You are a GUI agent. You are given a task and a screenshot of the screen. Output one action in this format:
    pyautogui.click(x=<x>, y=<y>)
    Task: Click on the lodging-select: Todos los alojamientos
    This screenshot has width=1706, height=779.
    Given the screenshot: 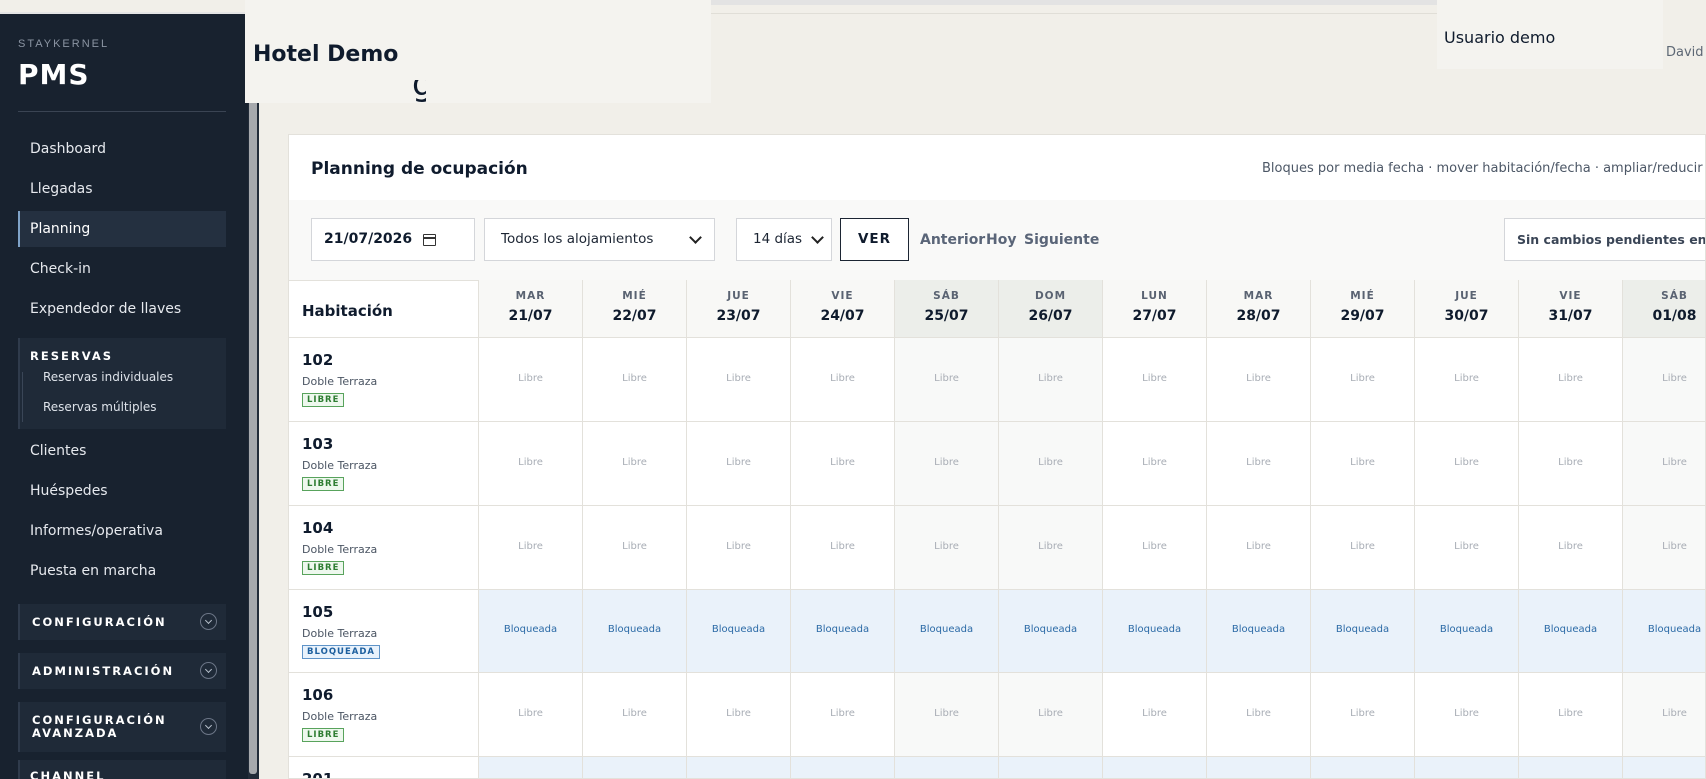 What is the action you would take?
    pyautogui.click(x=599, y=239)
    